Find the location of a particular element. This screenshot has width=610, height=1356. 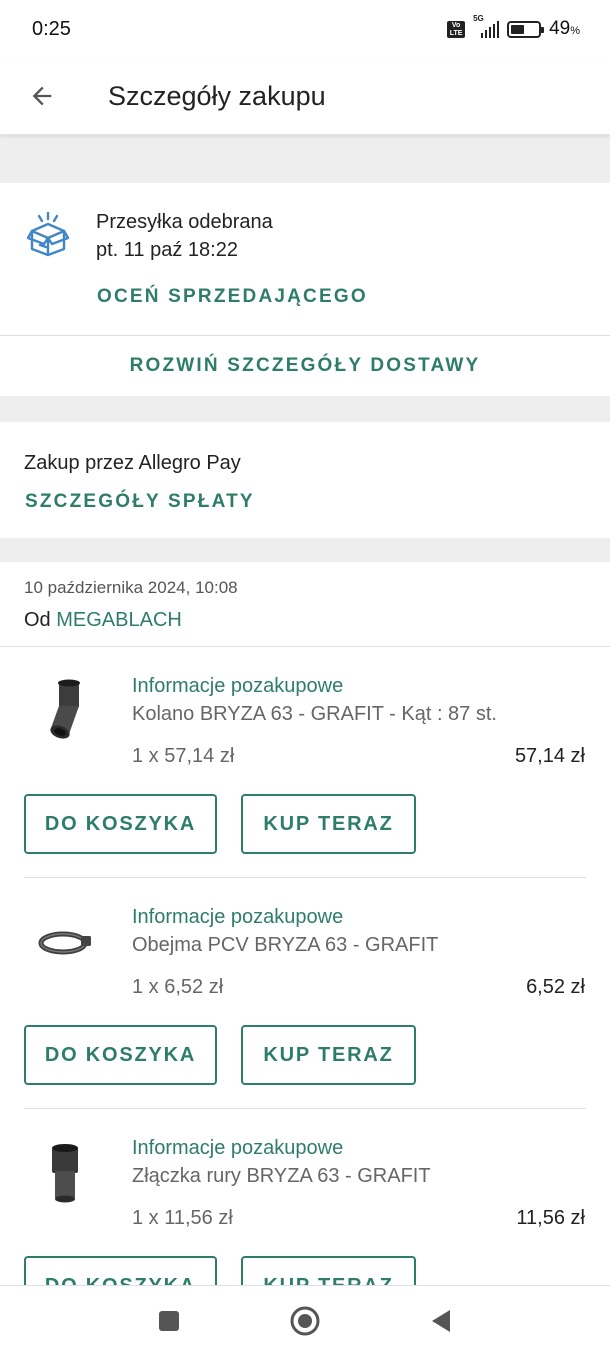

back-button is located at coordinates (42, 96).